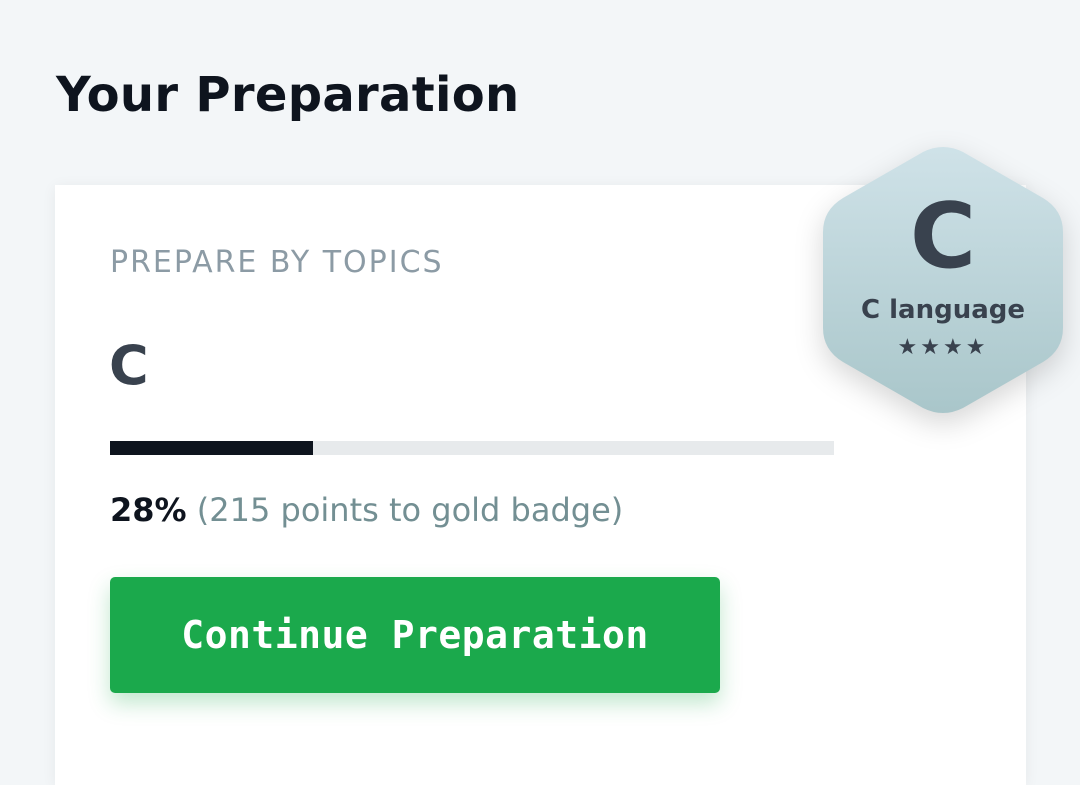 Image resolution: width=1080 pixels, height=785 pixels. What do you see at coordinates (943, 236) in the screenshot?
I see `badge-letter: C` at bounding box center [943, 236].